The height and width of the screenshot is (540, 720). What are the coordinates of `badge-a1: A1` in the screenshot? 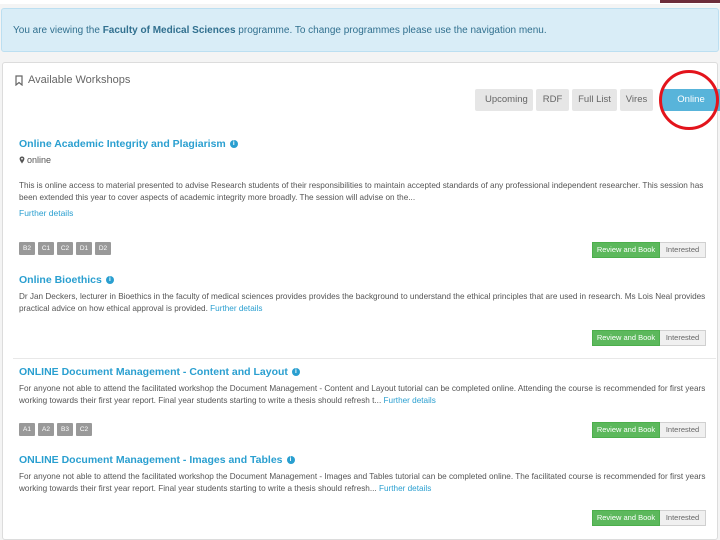 It's located at (27, 429).